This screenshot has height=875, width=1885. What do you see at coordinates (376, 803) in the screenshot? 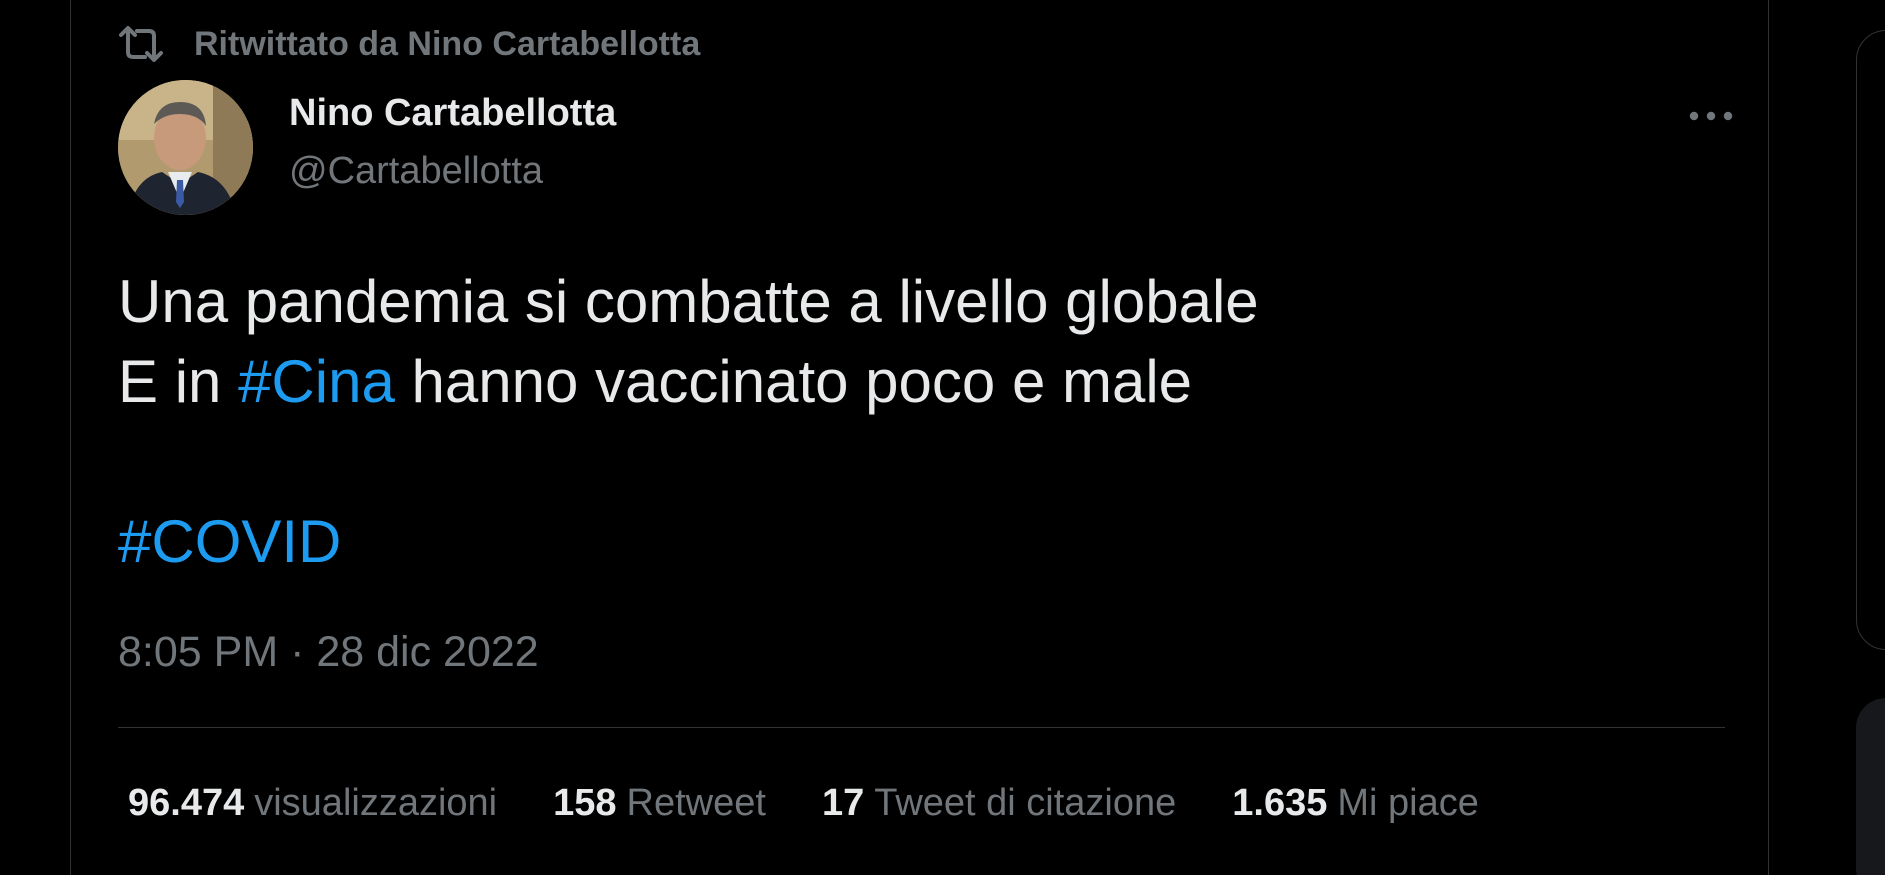
I see `views-label: visualizzazioni` at bounding box center [376, 803].